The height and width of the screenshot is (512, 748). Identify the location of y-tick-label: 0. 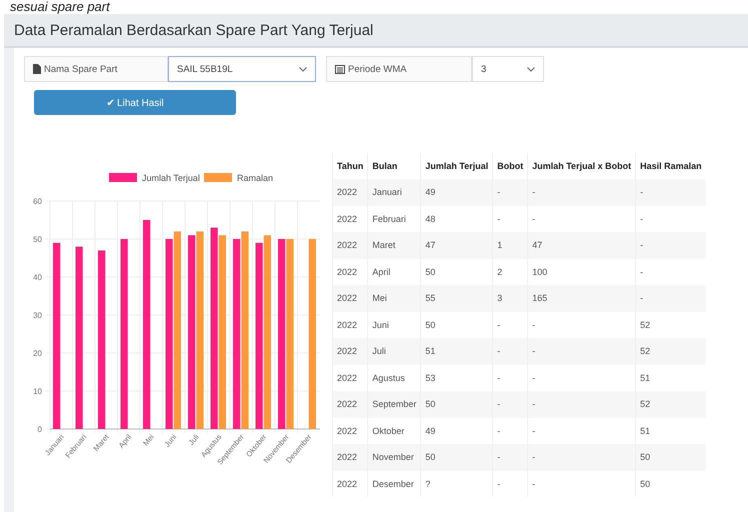
(40, 429).